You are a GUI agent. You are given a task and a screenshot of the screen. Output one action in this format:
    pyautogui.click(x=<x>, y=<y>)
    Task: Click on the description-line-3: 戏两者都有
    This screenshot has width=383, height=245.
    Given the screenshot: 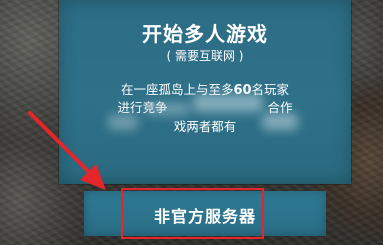 What is the action you would take?
    pyautogui.click(x=205, y=125)
    